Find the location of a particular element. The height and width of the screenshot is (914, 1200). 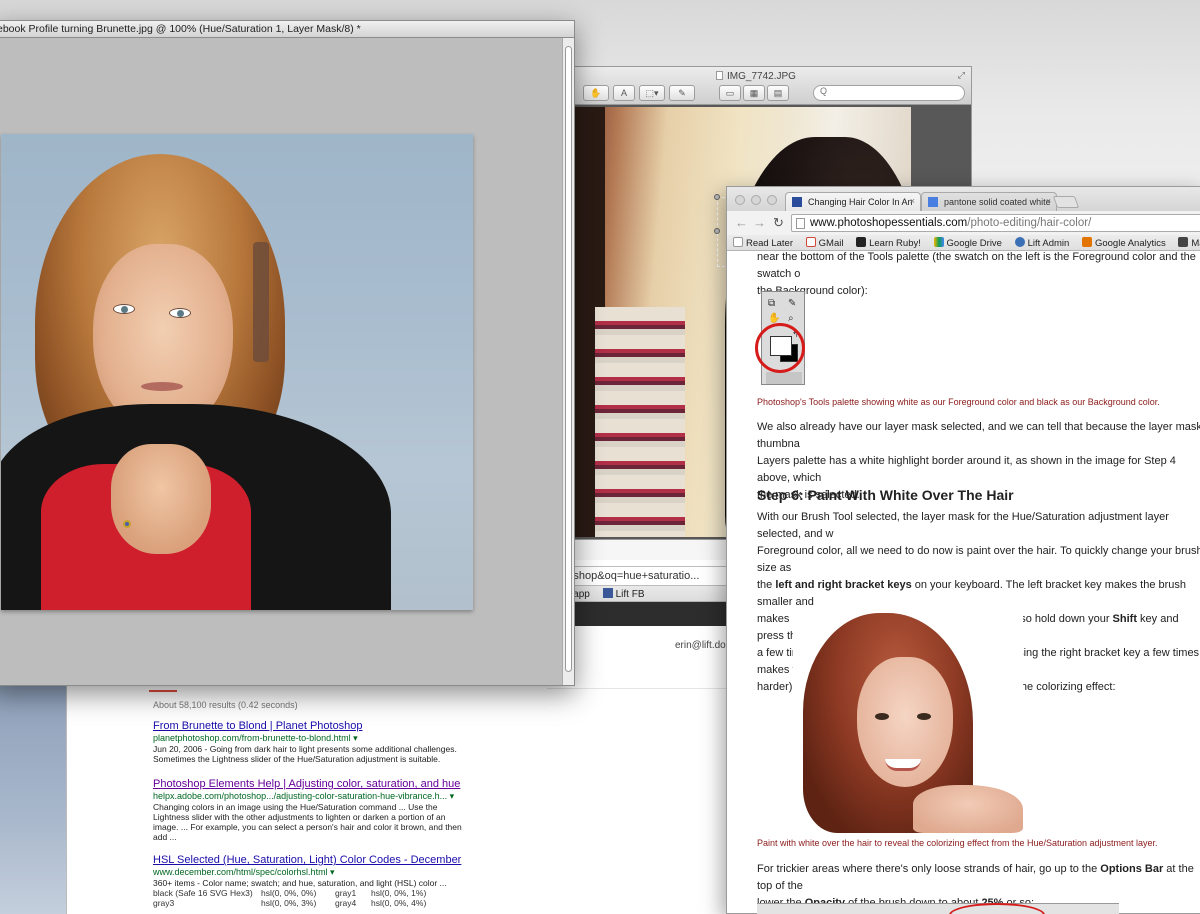

google-bookmarks-bar: @liftapp Lift FB is located at coordinates (642, 594).